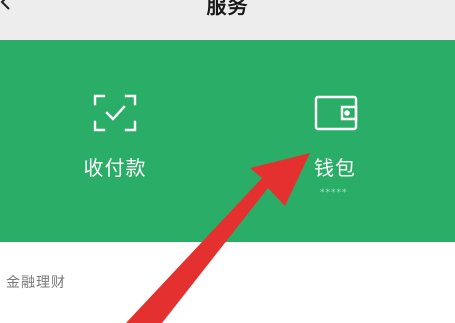 The width and height of the screenshot is (455, 323). I want to click on scan-pay-icon, so click(115, 113).